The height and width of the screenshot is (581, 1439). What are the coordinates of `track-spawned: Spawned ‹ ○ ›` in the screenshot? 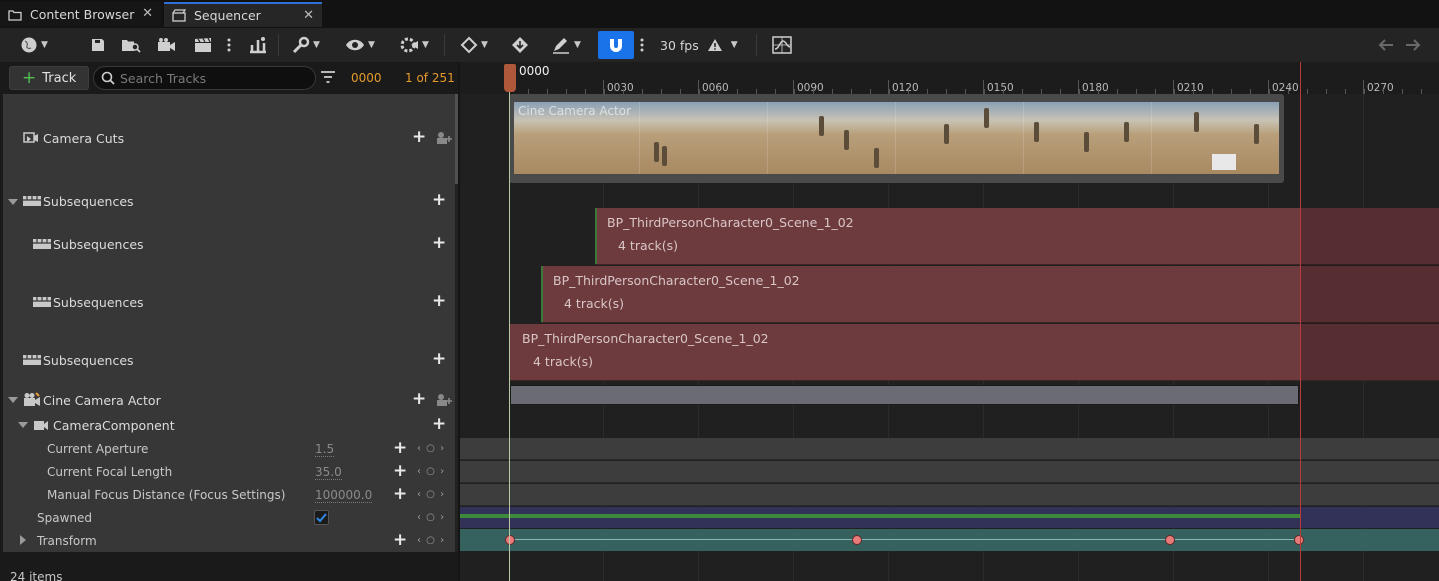 It's located at (229, 517).